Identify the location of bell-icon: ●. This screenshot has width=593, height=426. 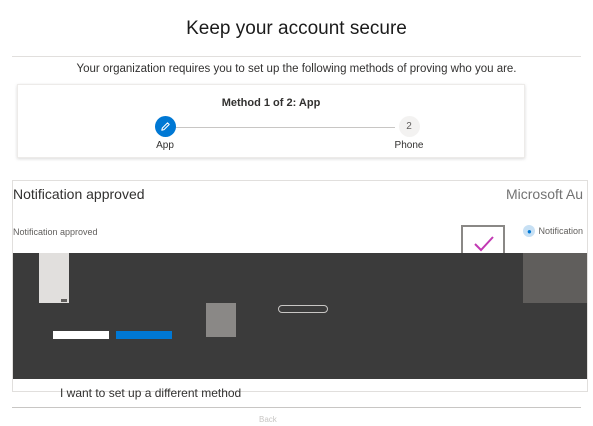
(529, 231).